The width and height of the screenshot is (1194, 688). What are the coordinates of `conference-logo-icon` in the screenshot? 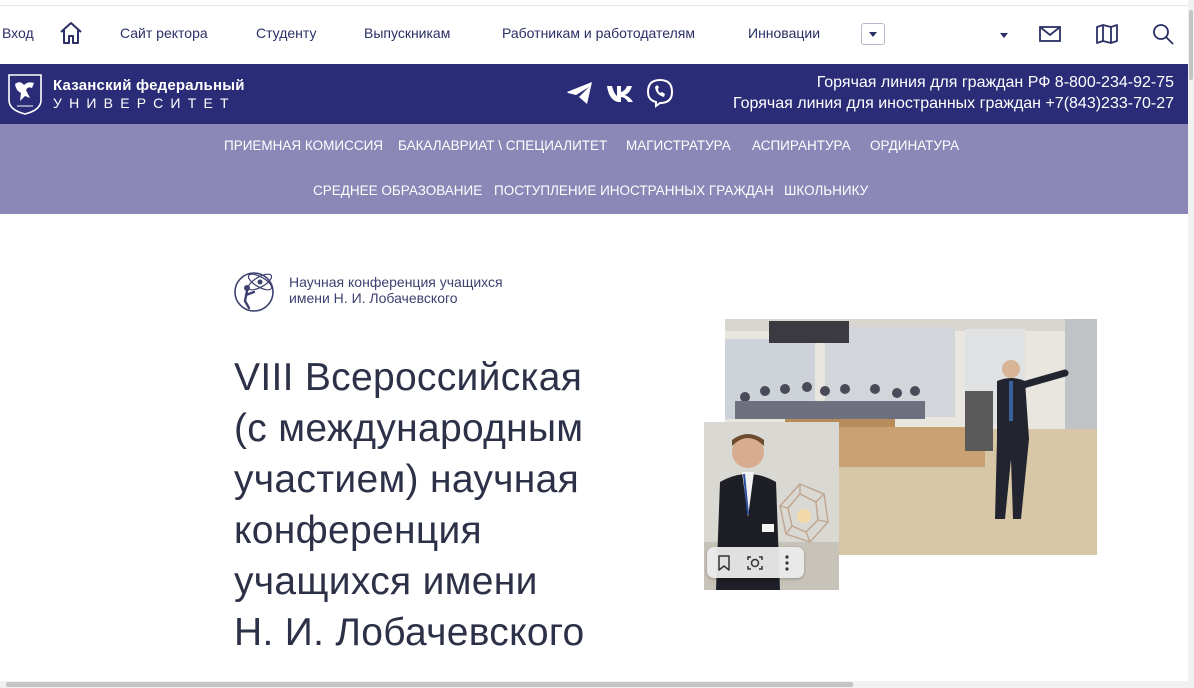 It's located at (255, 290).